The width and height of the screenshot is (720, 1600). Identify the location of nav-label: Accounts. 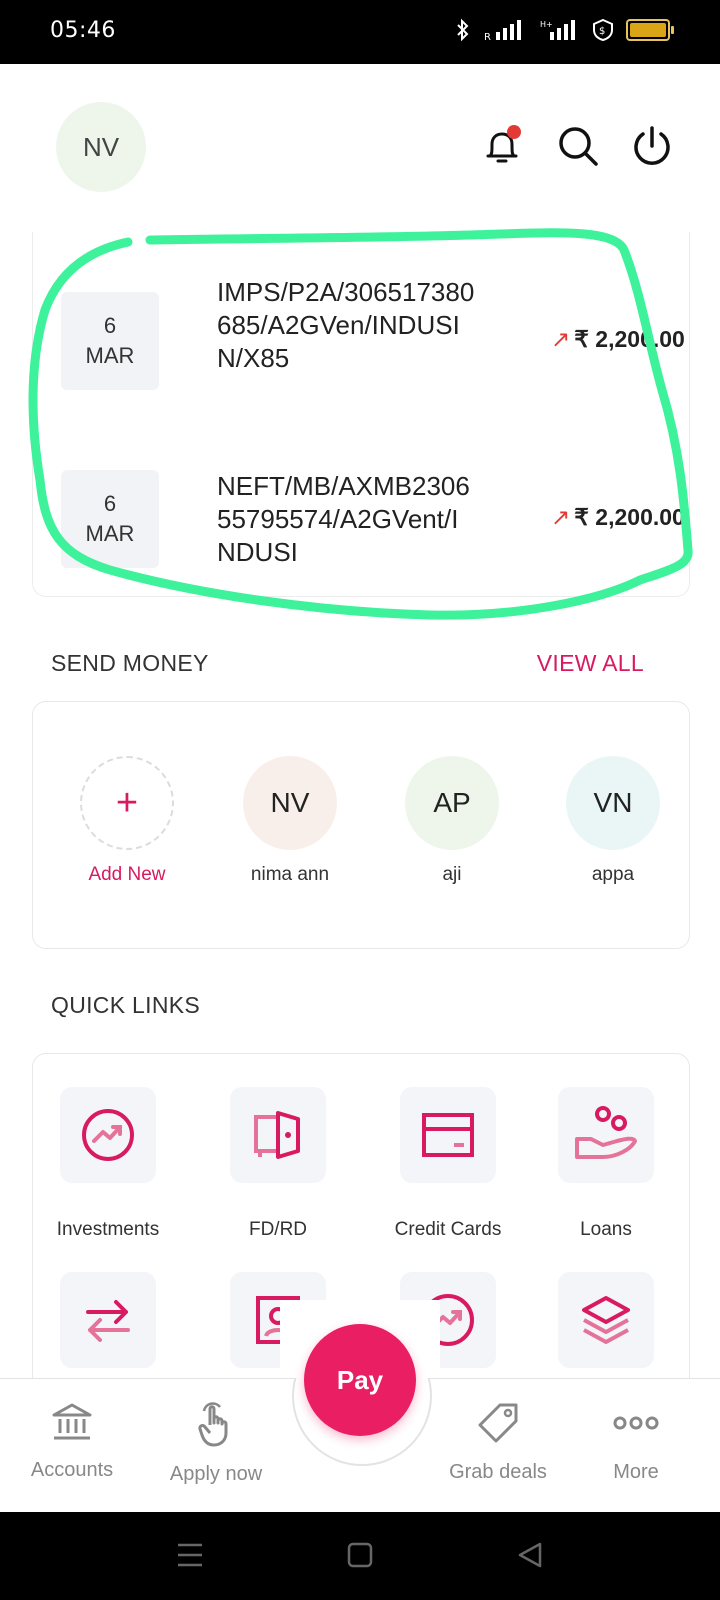
(72, 1470).